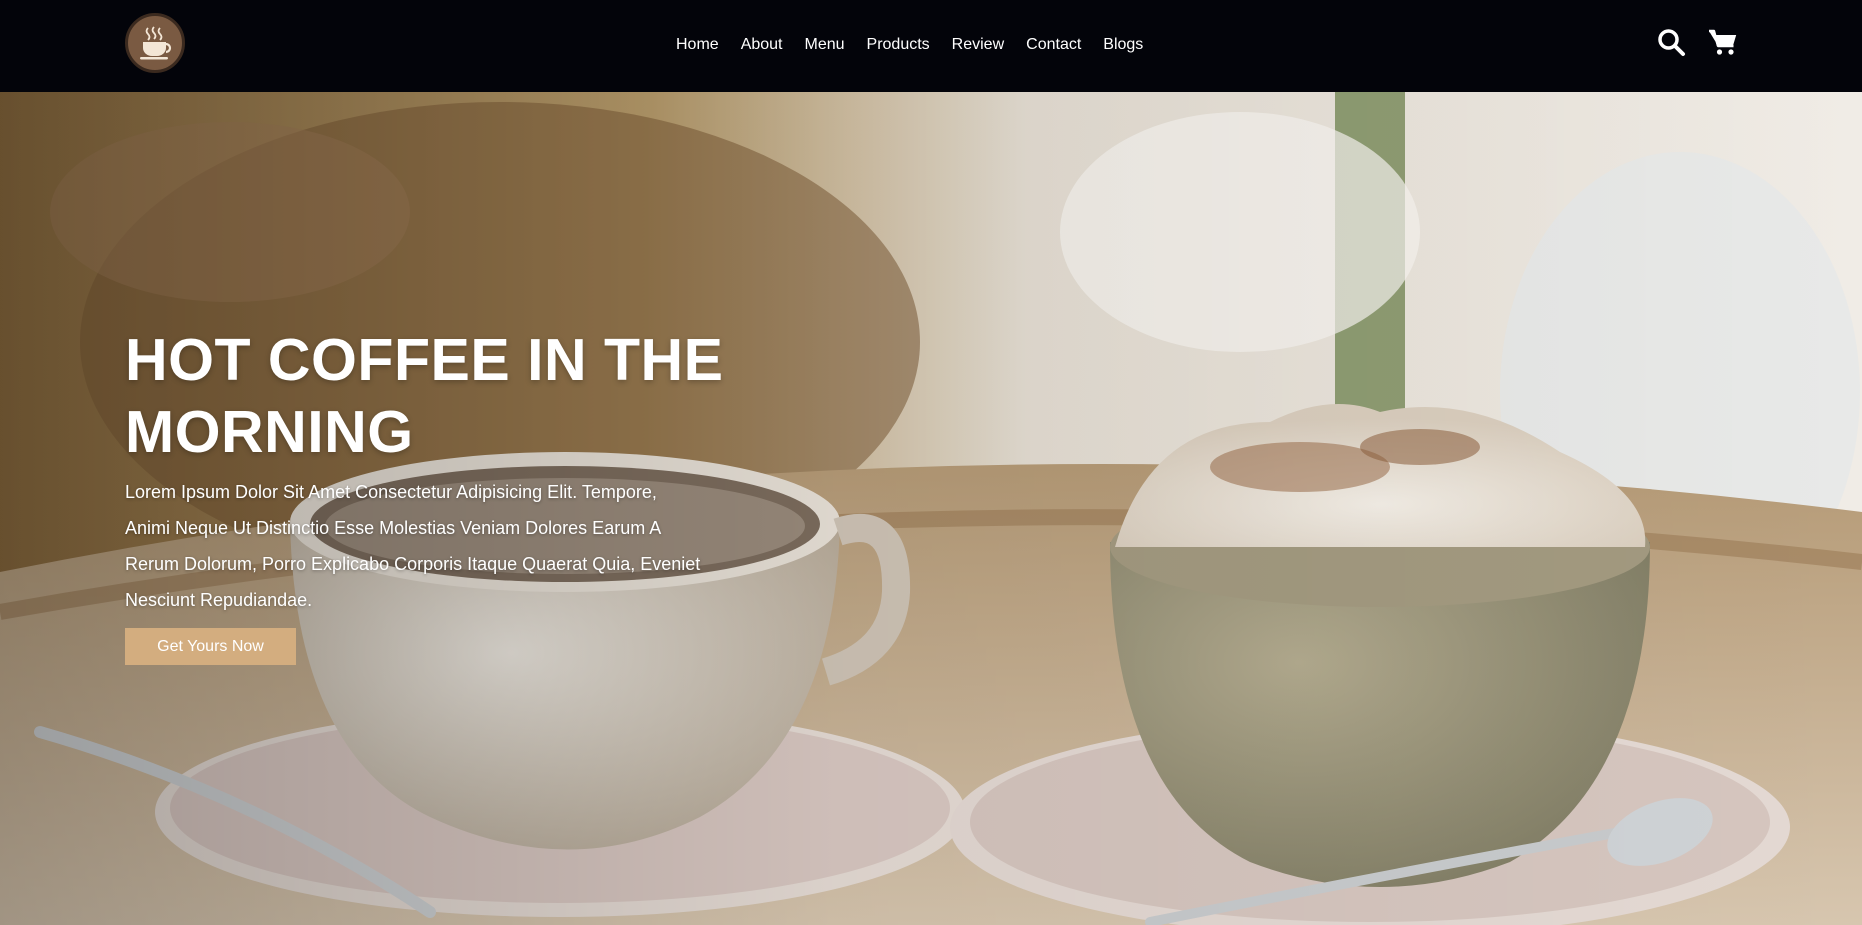 This screenshot has height=925, width=1862. What do you see at coordinates (825, 45) in the screenshot?
I see `nav-menu: Menu` at bounding box center [825, 45].